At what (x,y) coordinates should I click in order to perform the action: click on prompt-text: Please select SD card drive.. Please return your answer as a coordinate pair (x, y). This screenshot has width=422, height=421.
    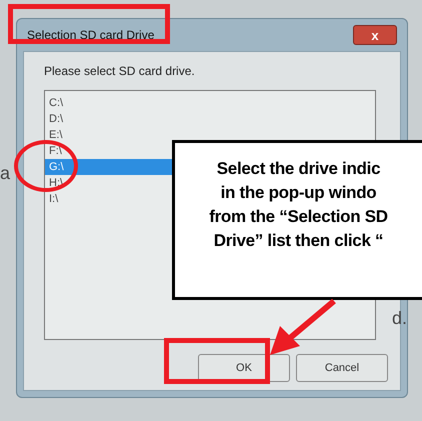
    Looking at the image, I should click on (120, 71).